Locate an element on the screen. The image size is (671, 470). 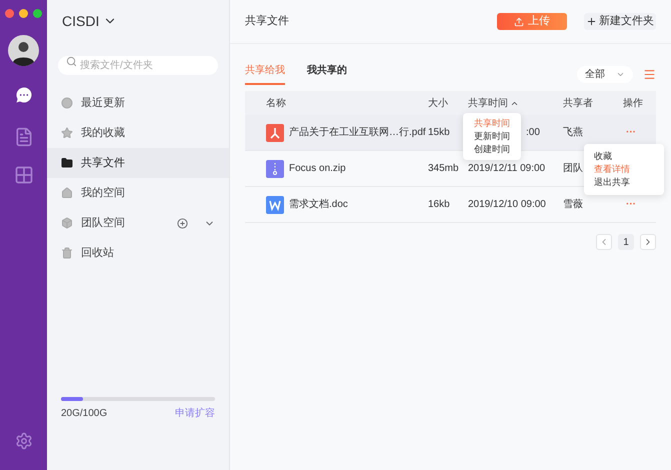
menu-icon is located at coordinates (649, 74).